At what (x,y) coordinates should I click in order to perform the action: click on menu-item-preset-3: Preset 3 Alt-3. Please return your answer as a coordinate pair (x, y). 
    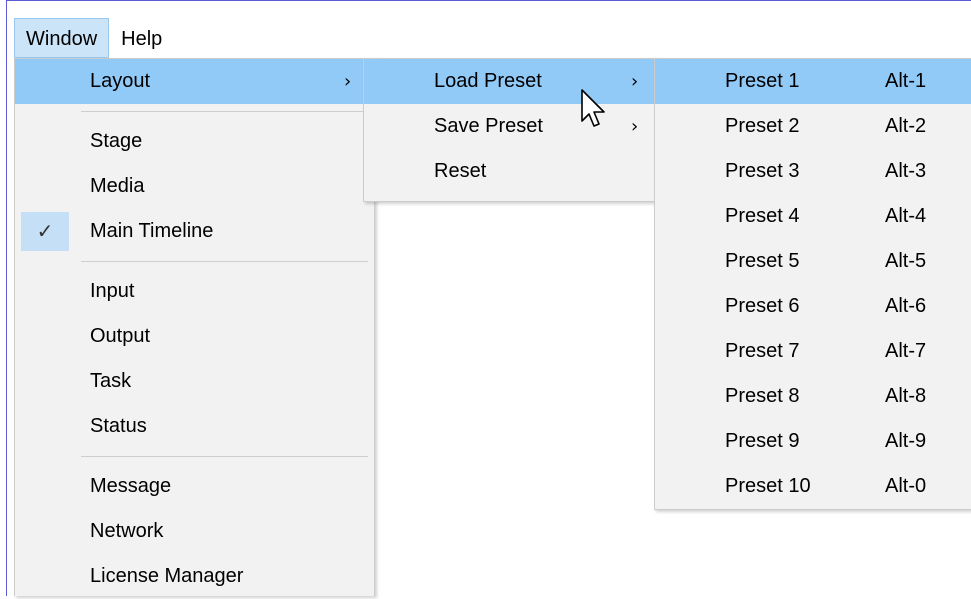
    Looking at the image, I should click on (813, 171).